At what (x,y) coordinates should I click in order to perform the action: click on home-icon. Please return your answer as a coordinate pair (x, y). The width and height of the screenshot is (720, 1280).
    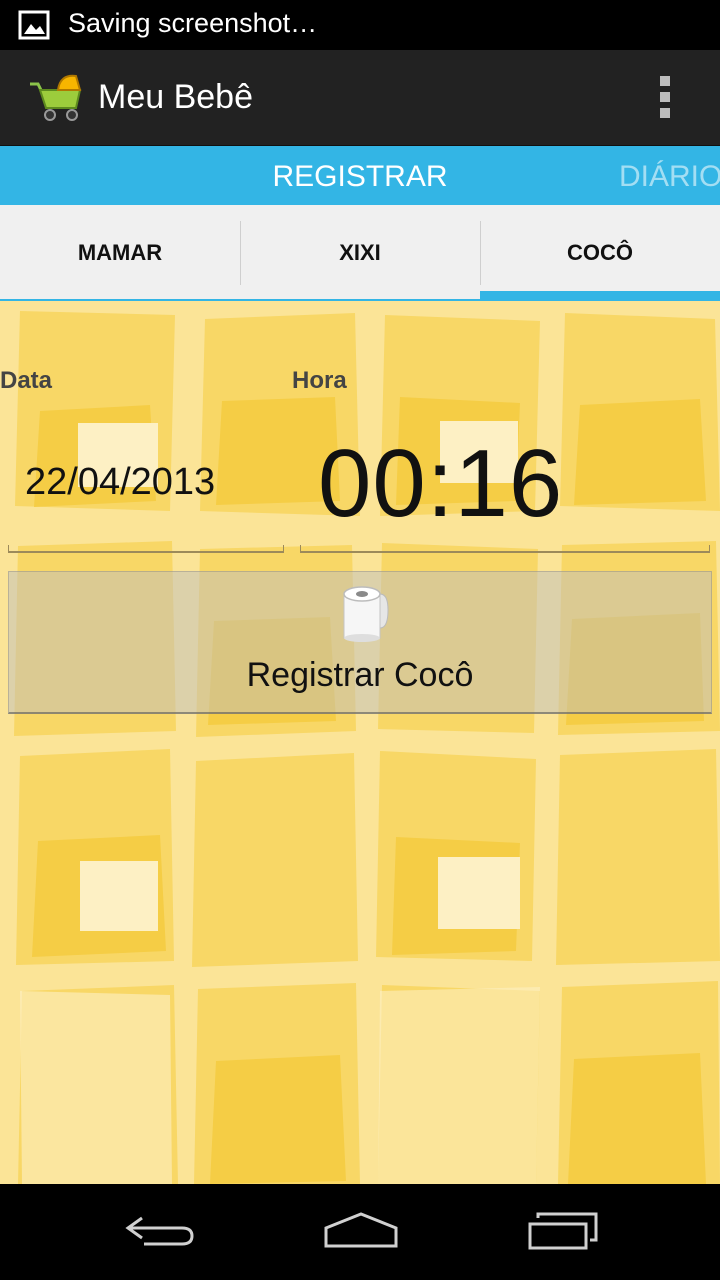
    Looking at the image, I should click on (361, 1230).